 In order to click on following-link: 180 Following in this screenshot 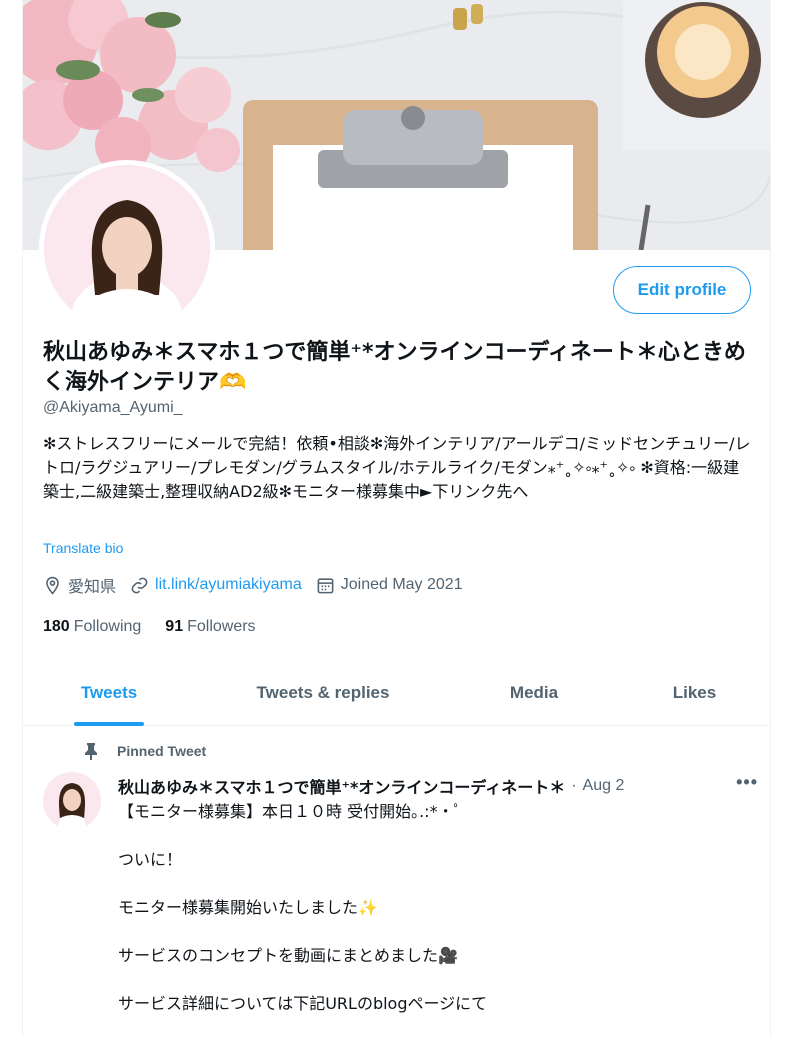, I will do `click(92, 627)`.